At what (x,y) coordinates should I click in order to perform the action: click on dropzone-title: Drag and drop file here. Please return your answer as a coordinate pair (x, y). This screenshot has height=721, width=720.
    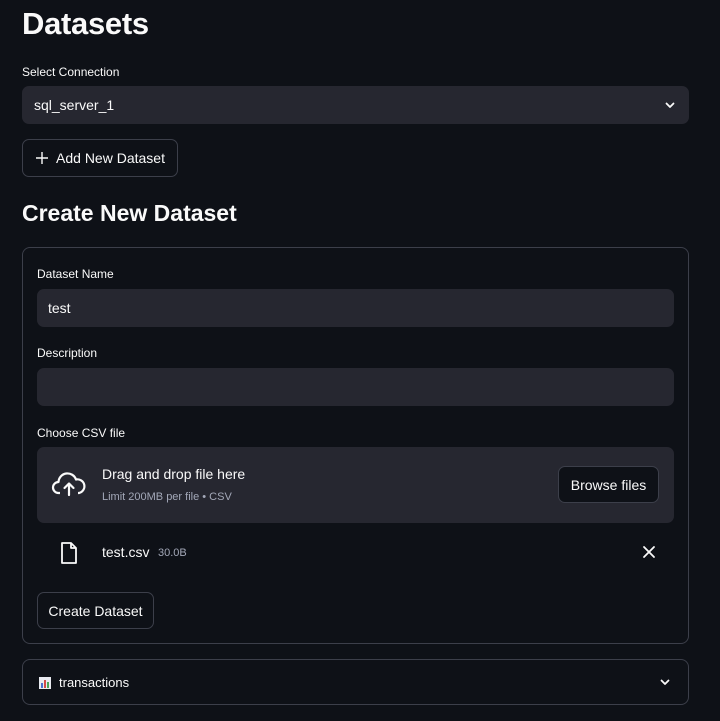
    Looking at the image, I should click on (174, 474).